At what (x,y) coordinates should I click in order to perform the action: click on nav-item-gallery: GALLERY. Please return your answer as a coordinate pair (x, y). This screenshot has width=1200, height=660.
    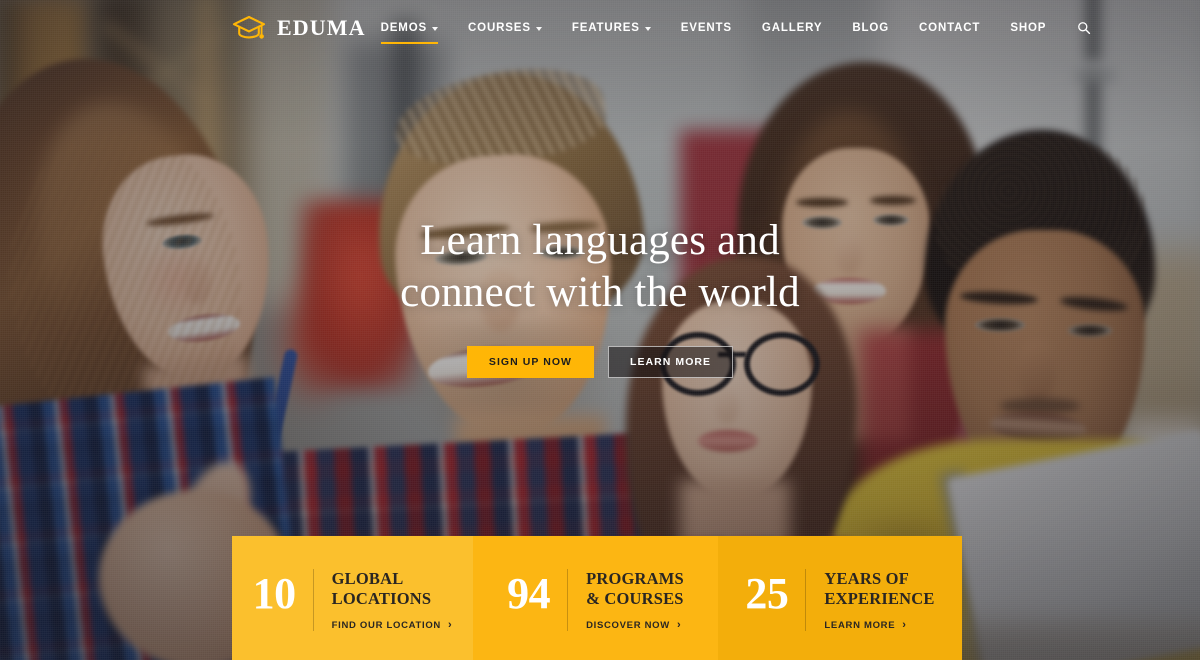
    Looking at the image, I should click on (792, 28).